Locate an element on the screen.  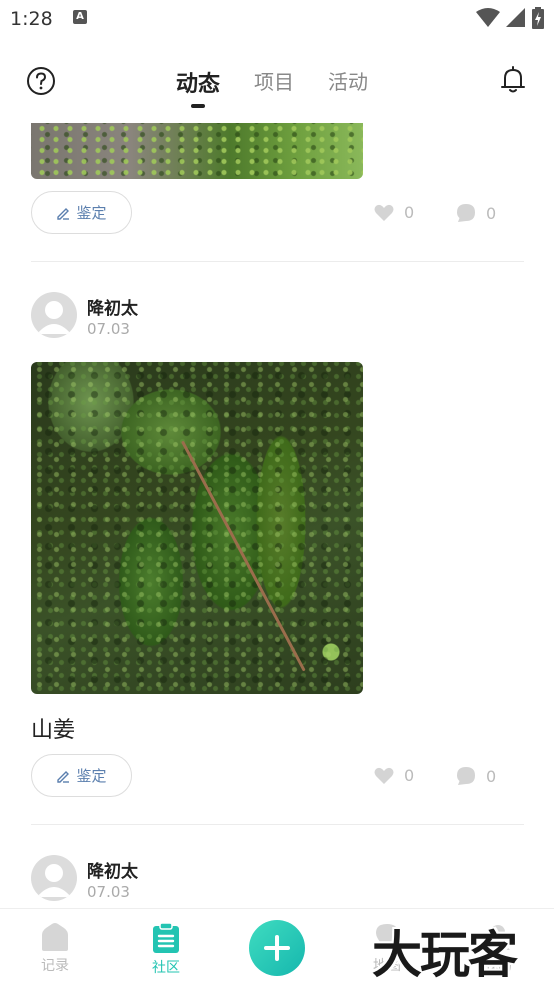
nav-community: 社区 is located at coordinates (166, 950).